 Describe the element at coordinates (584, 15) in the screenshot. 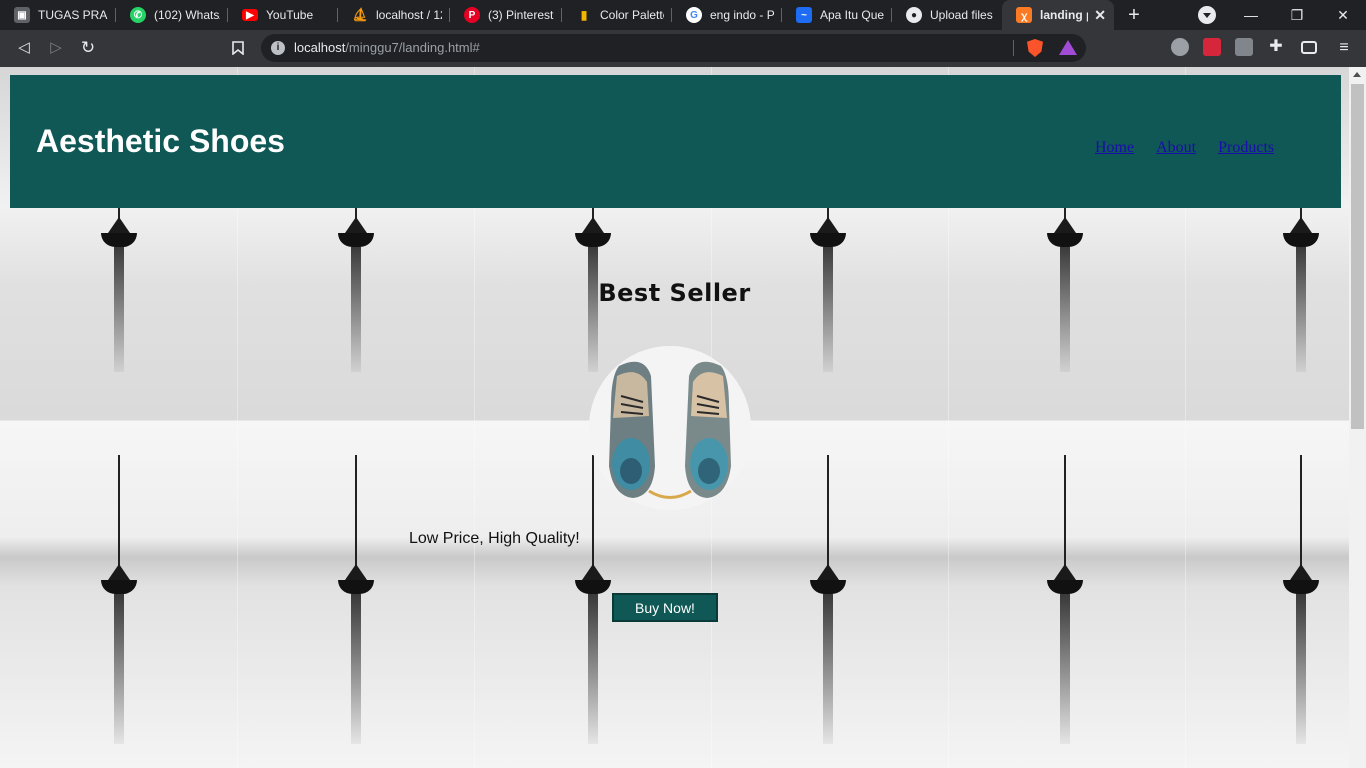

I see `palette-icon: ▮` at that location.